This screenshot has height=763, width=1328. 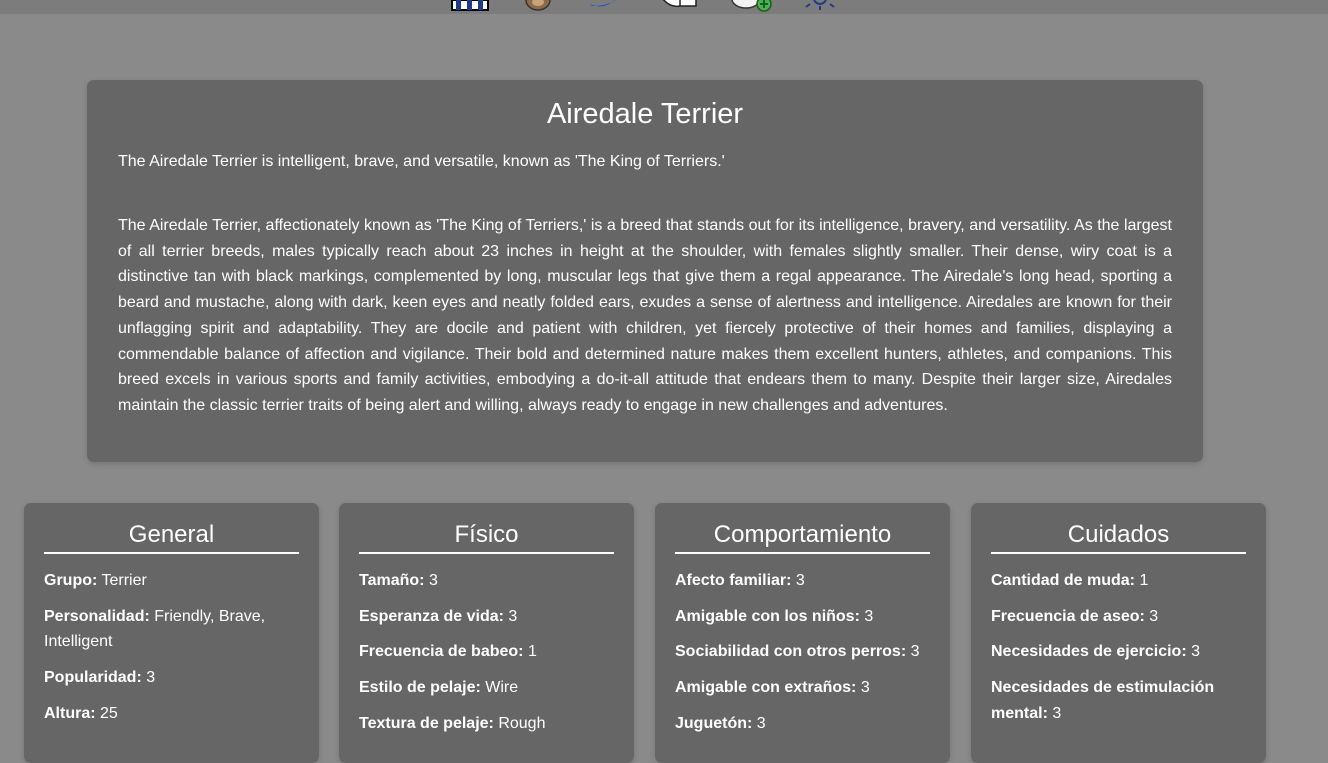 I want to click on info-item: Sociabilidad con otros perros: 3, so click(x=802, y=652).